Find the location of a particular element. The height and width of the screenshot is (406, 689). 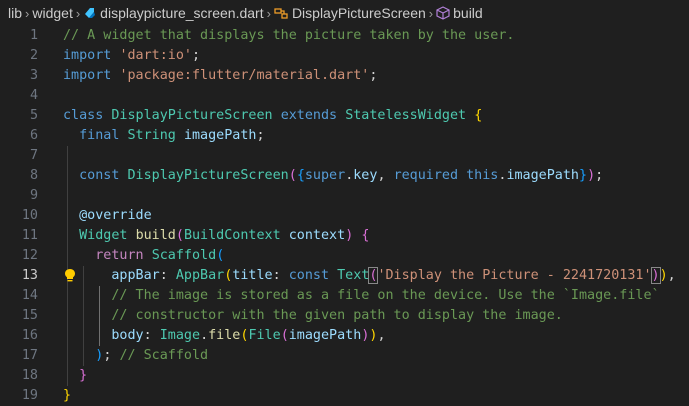

breadcrumb-label: DisplayPictureScreen is located at coordinates (358, 13).